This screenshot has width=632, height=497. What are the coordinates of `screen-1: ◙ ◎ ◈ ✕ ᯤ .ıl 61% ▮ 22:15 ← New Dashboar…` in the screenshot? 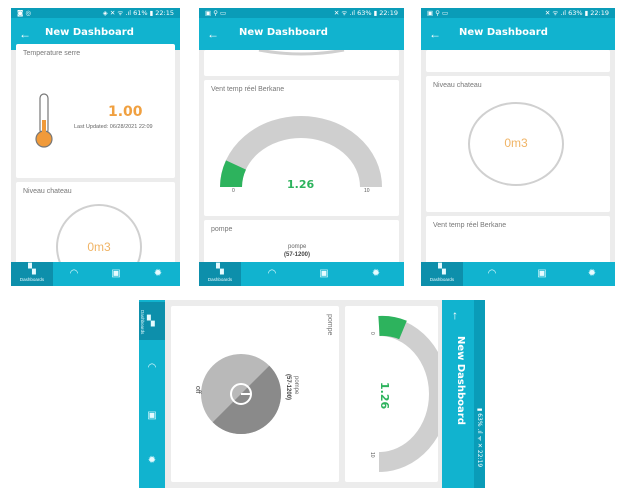 It's located at (95, 147).